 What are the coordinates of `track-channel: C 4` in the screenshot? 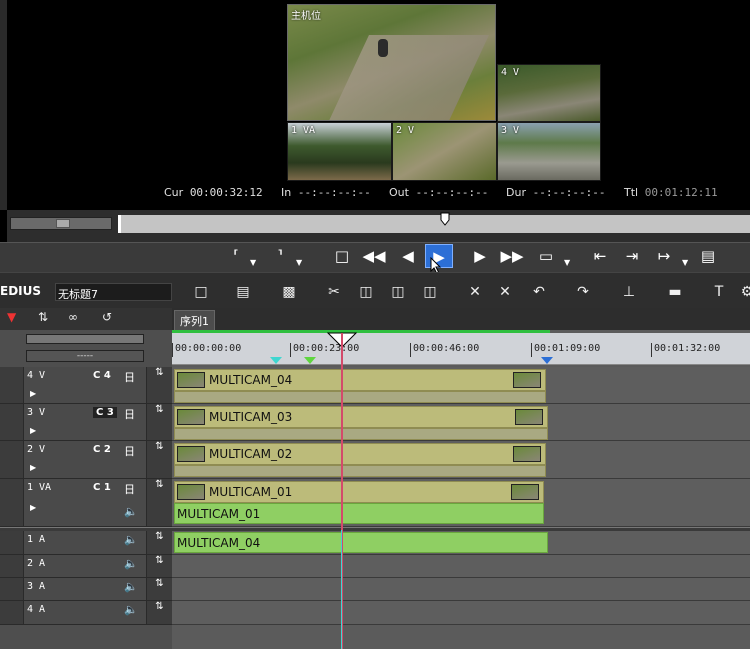 It's located at (102, 375).